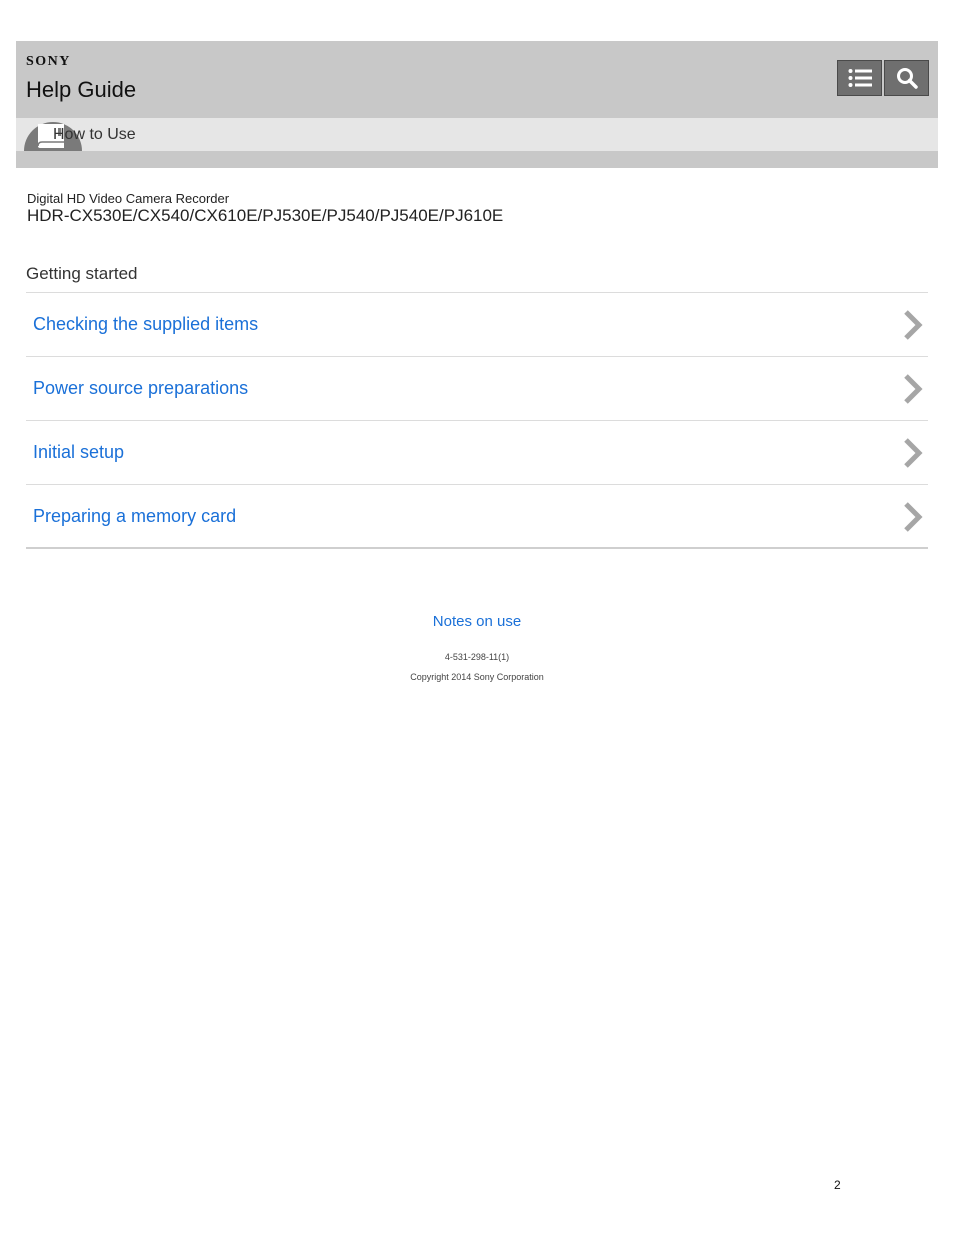 This screenshot has width=954, height=1235. I want to click on topic-link-initial-setup: Initial setup, so click(78, 452).